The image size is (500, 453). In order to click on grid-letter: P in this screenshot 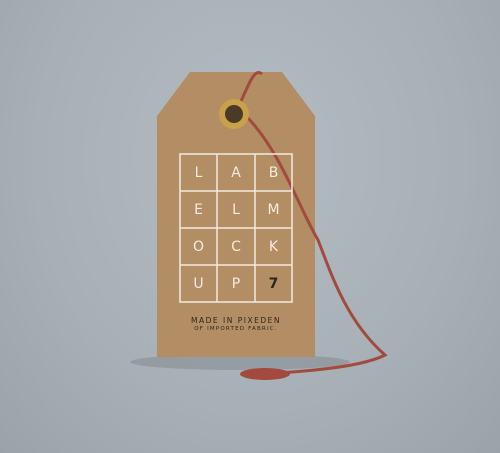, I will do `click(236, 283)`.